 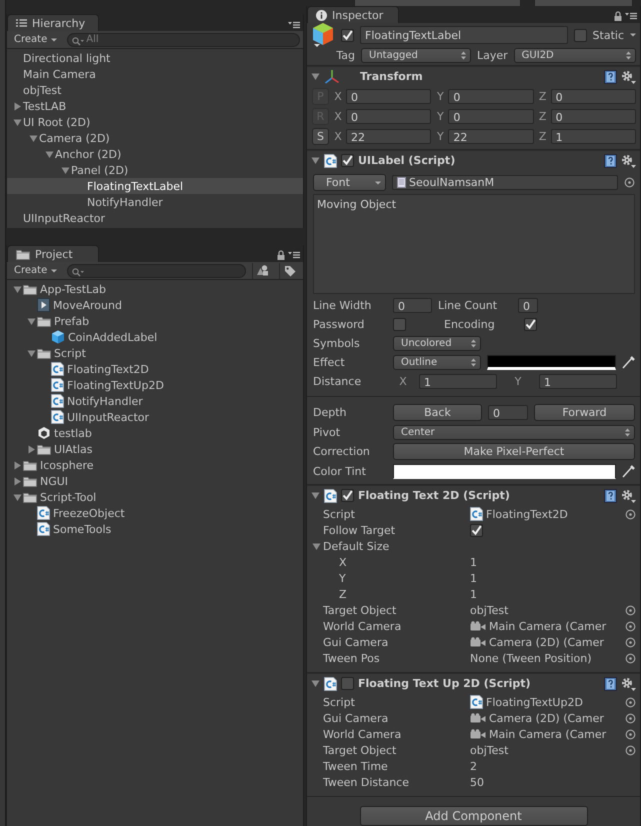 I want to click on back-button: Back, so click(x=437, y=412).